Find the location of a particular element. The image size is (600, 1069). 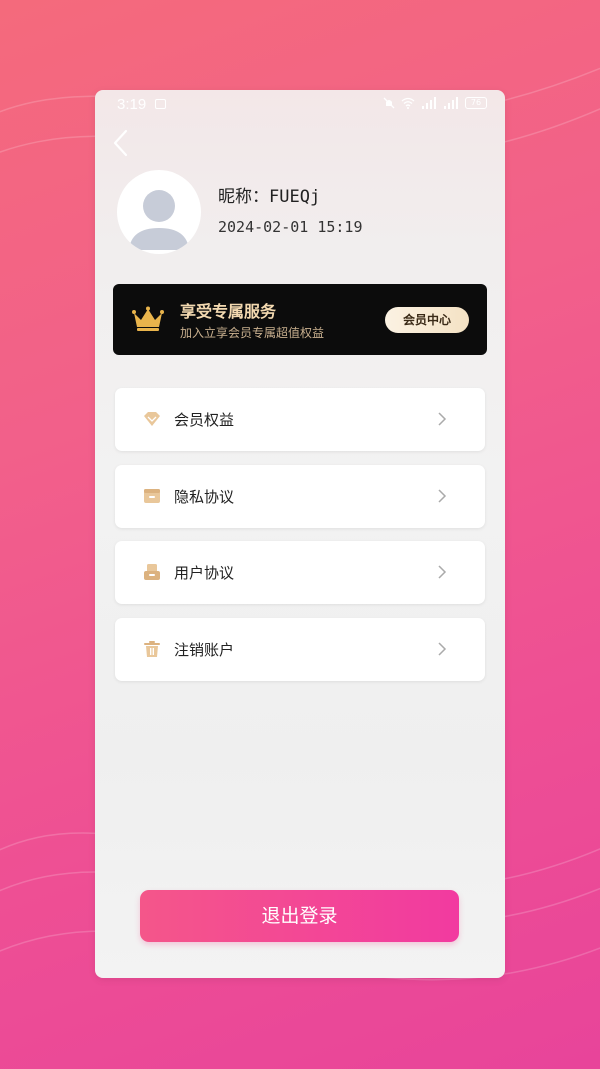

signal-icon is located at coordinates (429, 103).